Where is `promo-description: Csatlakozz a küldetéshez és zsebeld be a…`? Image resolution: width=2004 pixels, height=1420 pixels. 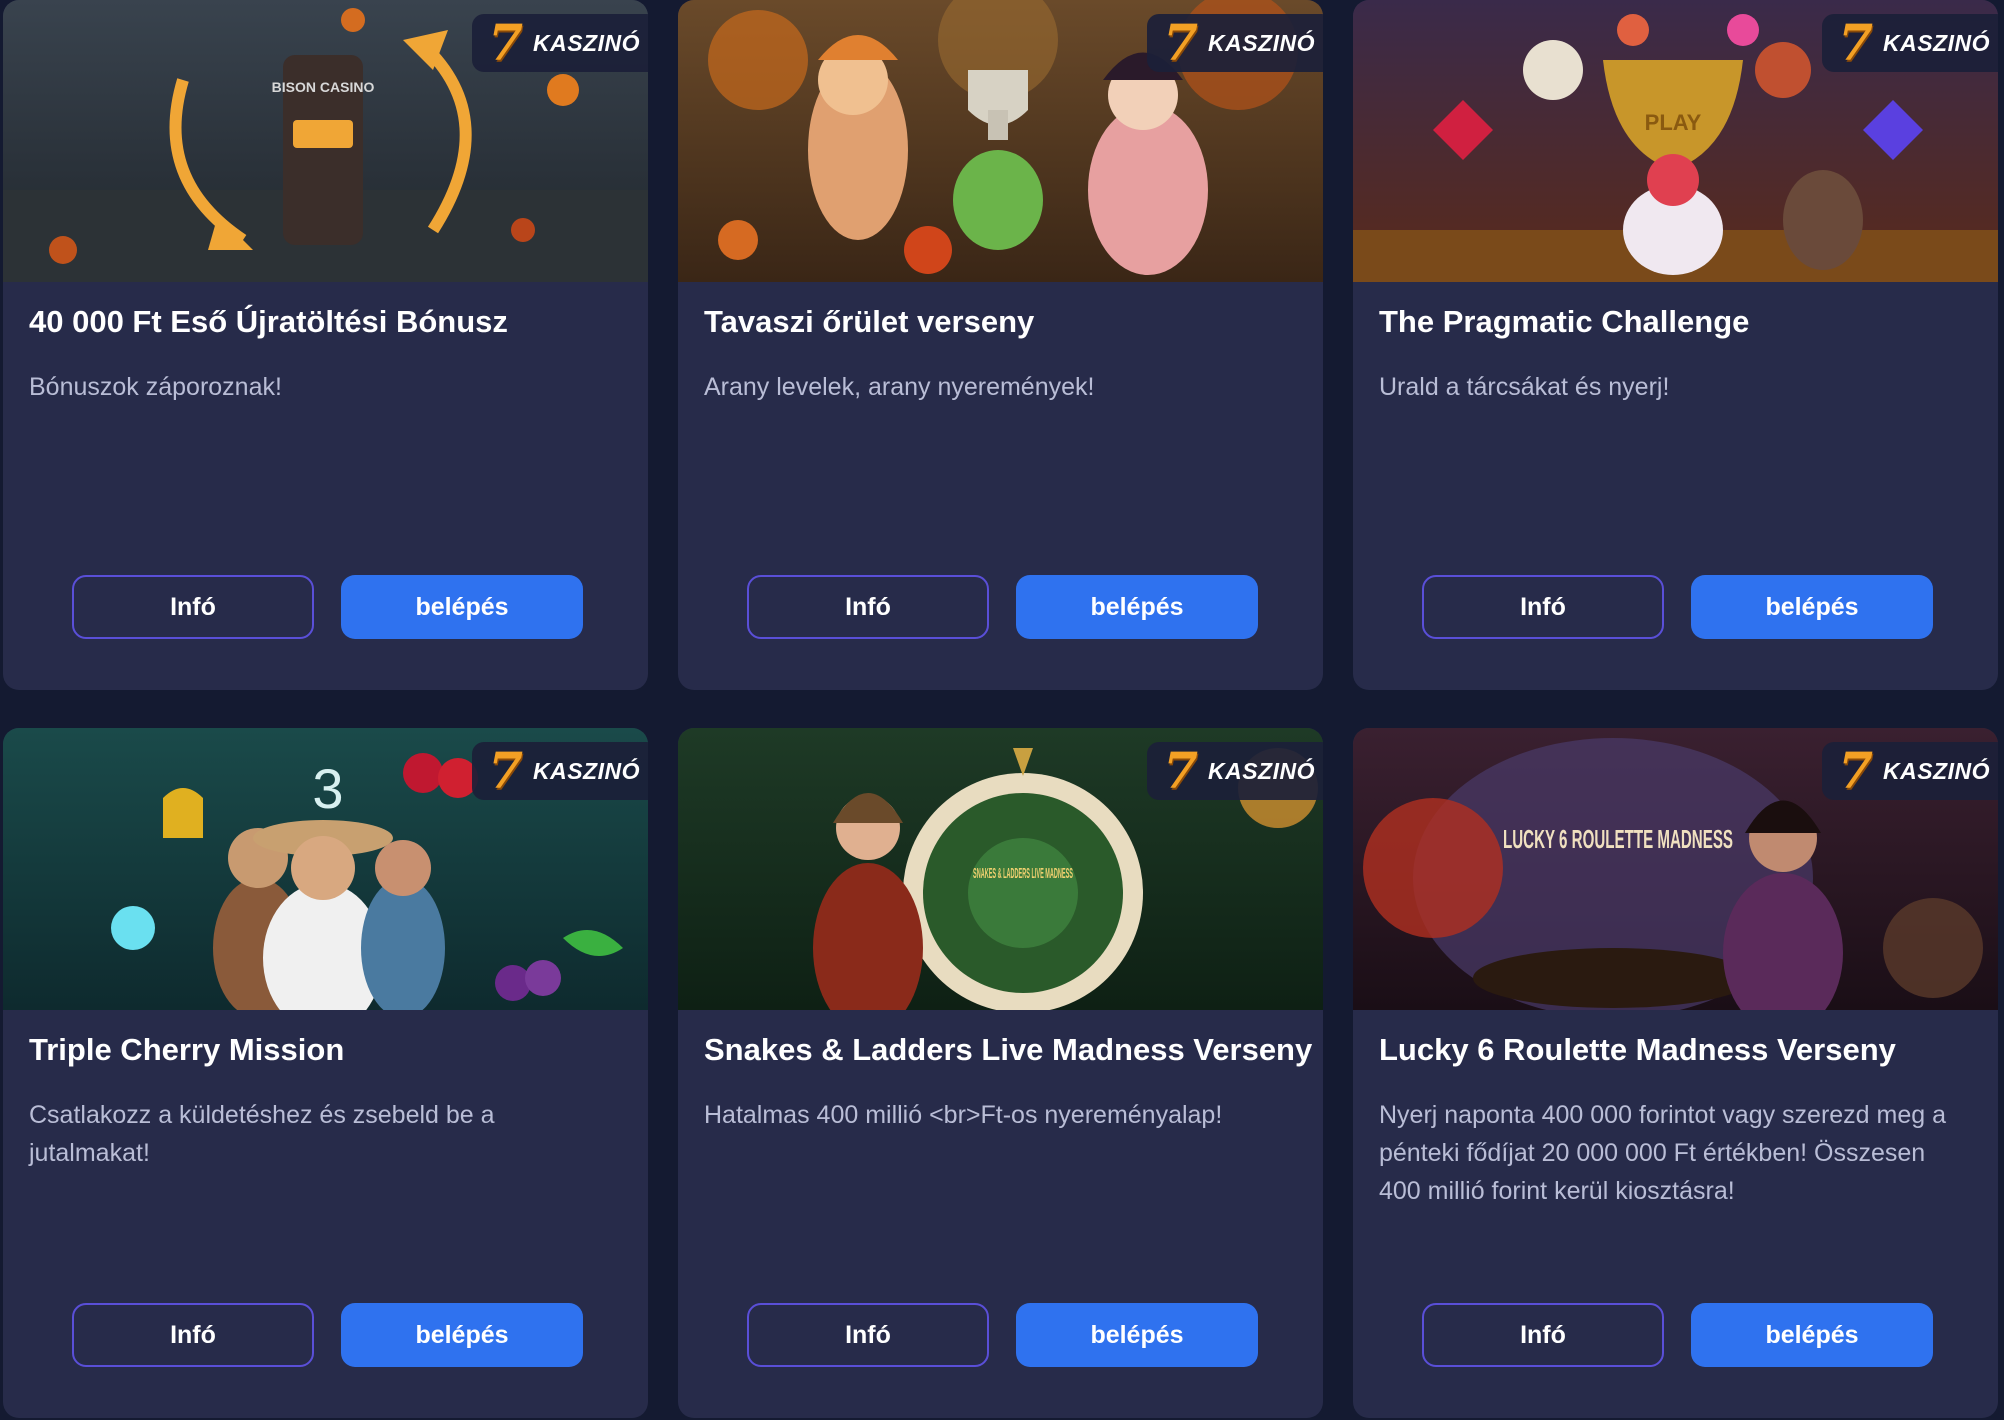
promo-description: Csatlakozz a küldetéshez és zsebeld be a… is located at coordinates (262, 1134).